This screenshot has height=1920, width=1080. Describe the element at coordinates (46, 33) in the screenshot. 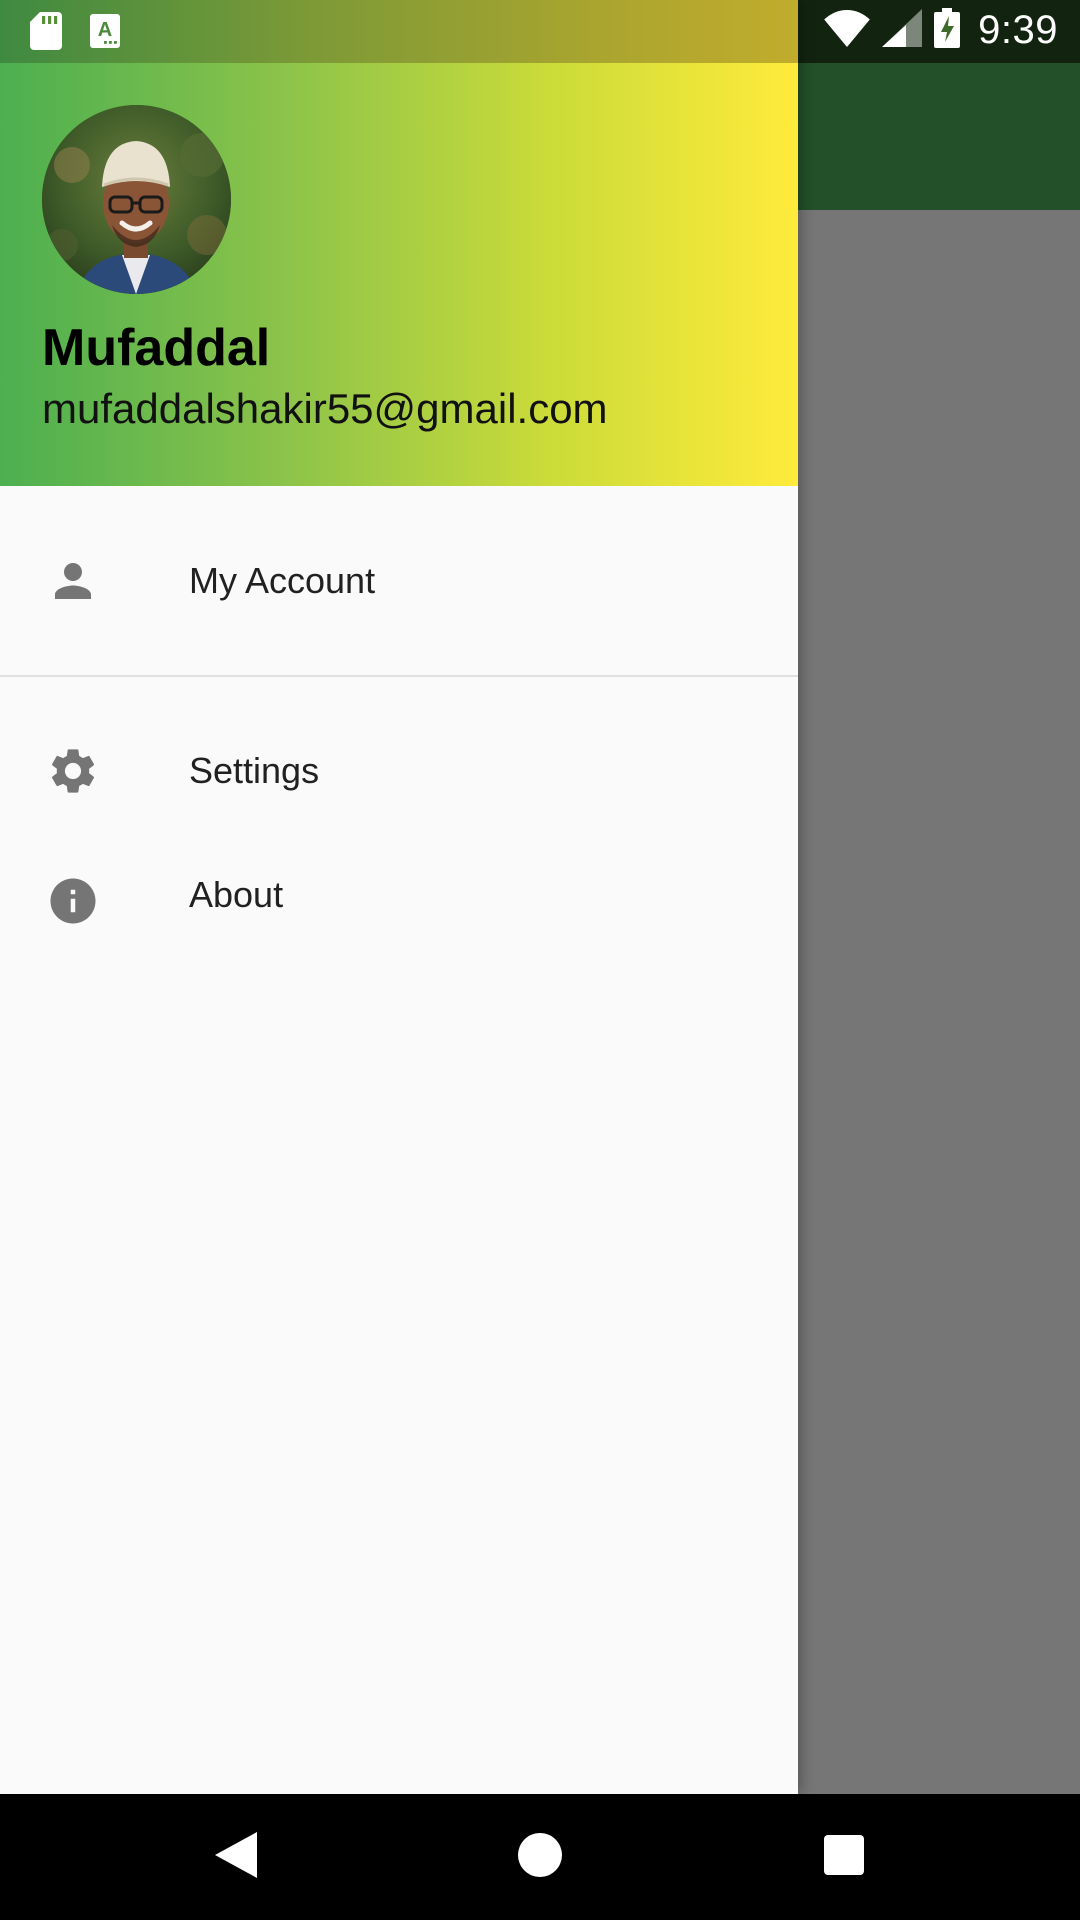

I see `sd-card-icon` at that location.